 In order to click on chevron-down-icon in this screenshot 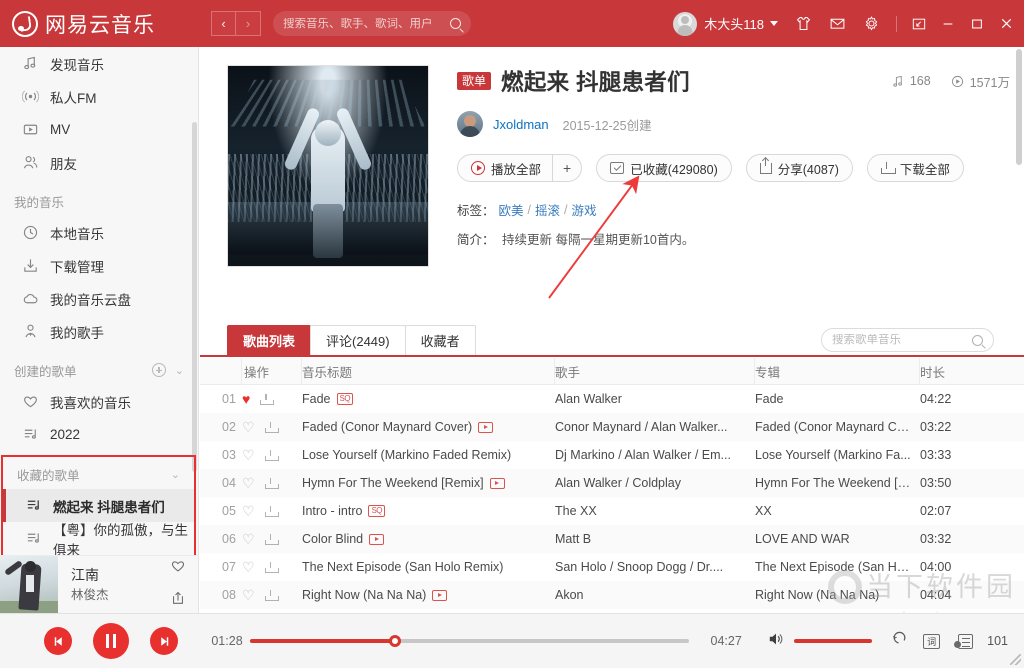, I will do `click(774, 23)`.